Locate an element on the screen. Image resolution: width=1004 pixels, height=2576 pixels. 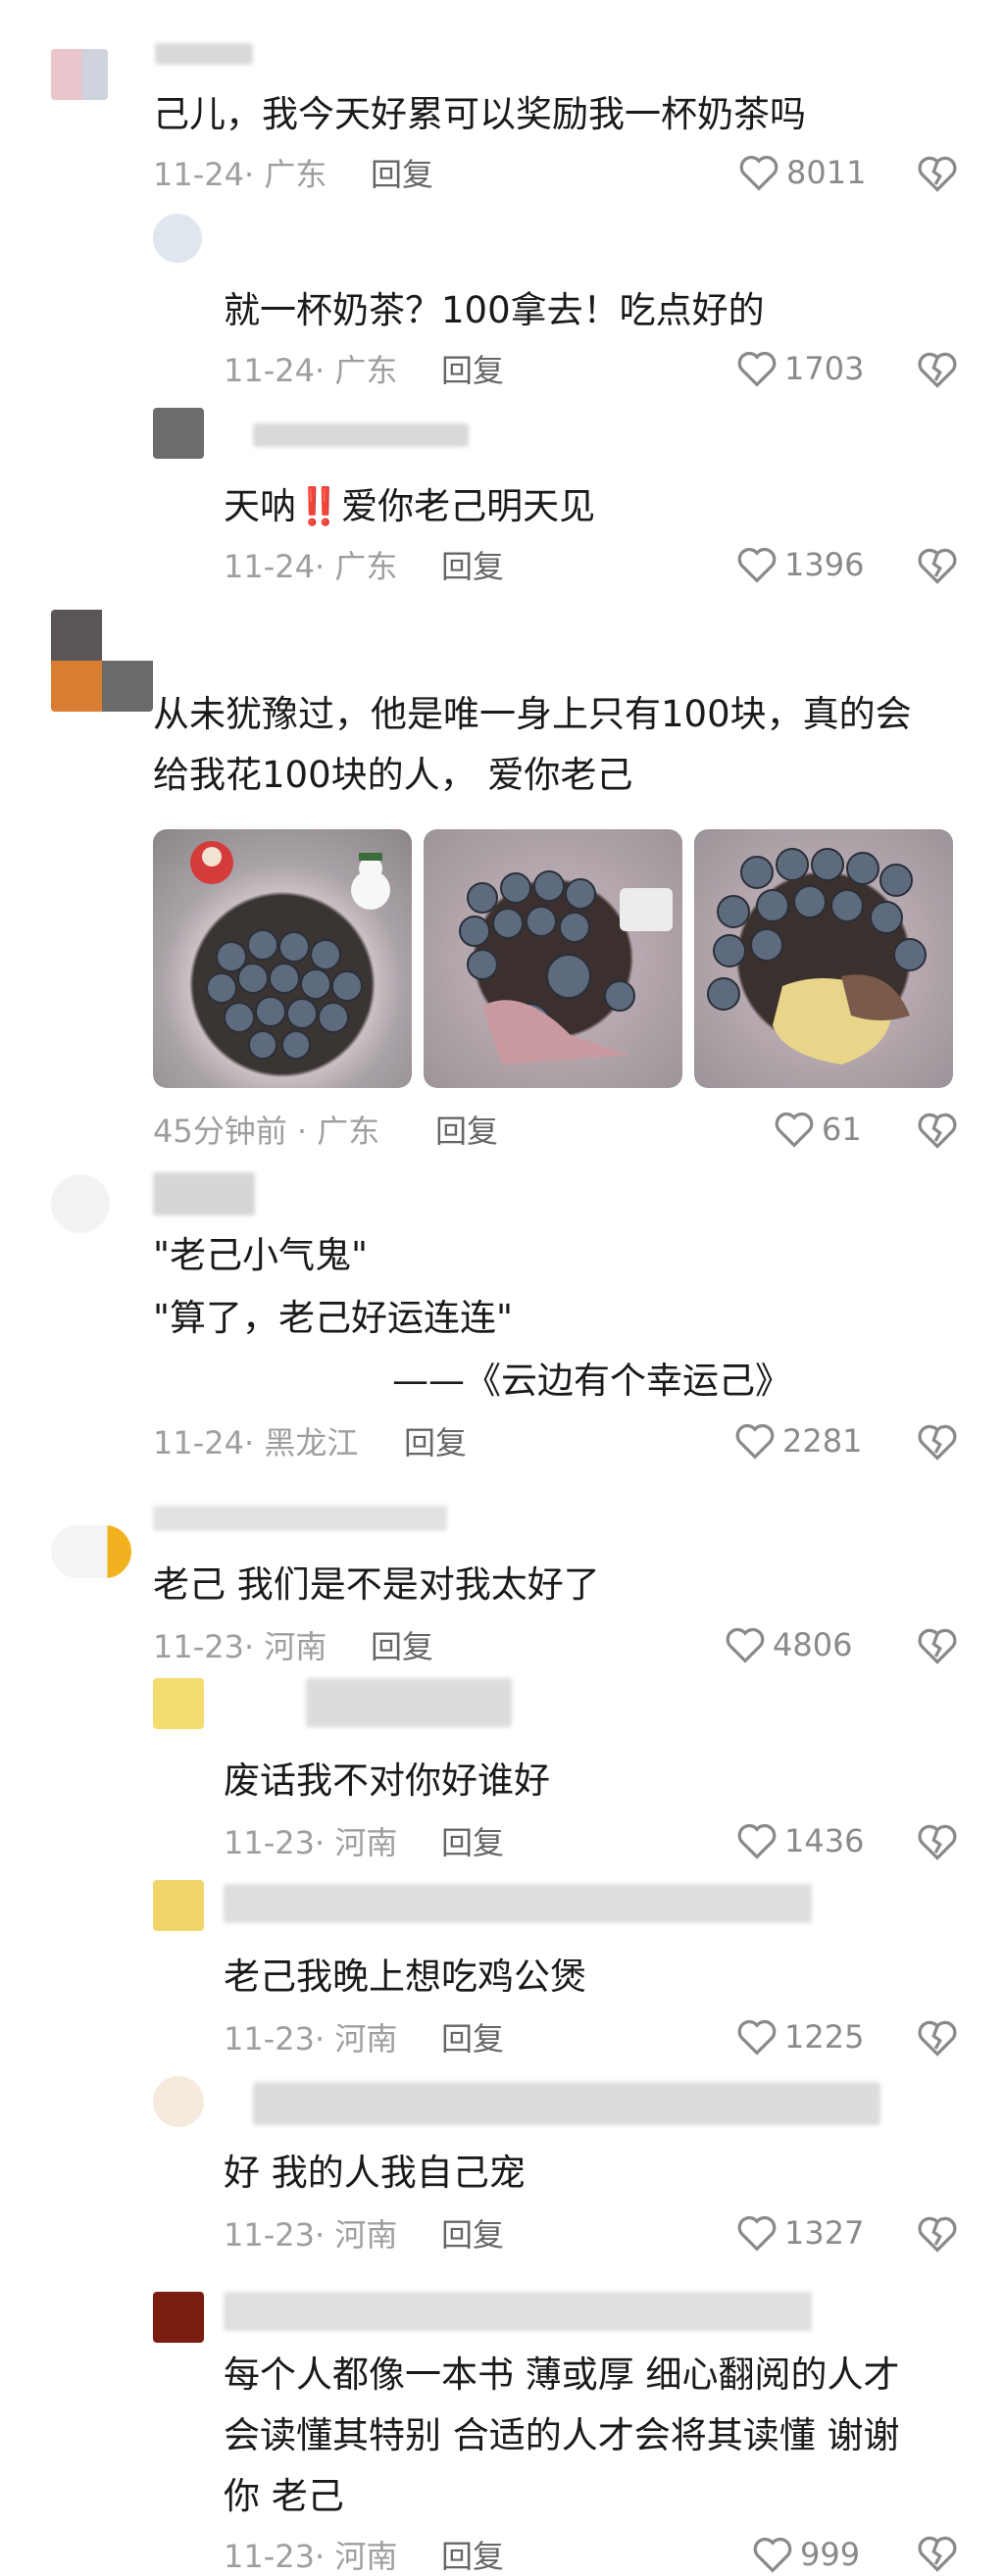
comment-meta: 11-24· 黑龙江 is located at coordinates (256, 1442).